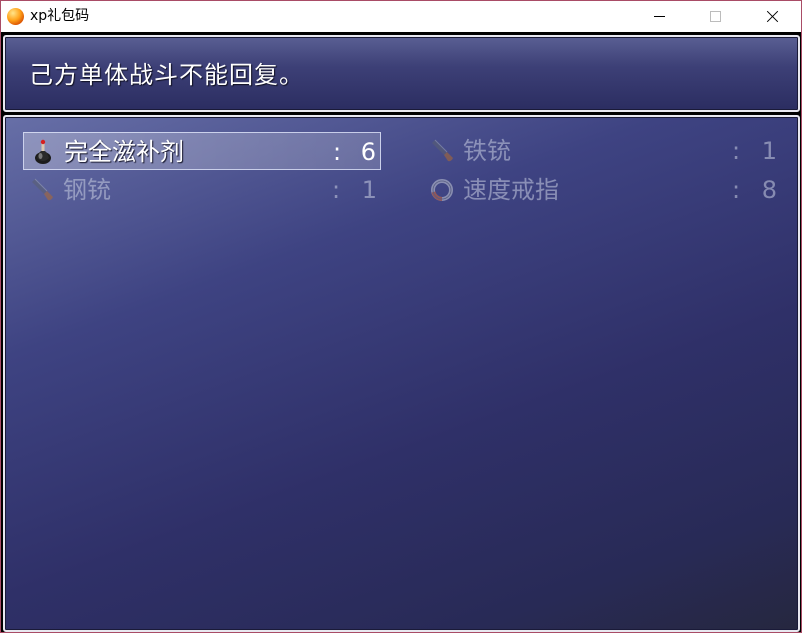  Describe the element at coordinates (43, 151) in the screenshot. I see `potion-bottle-icon` at that location.